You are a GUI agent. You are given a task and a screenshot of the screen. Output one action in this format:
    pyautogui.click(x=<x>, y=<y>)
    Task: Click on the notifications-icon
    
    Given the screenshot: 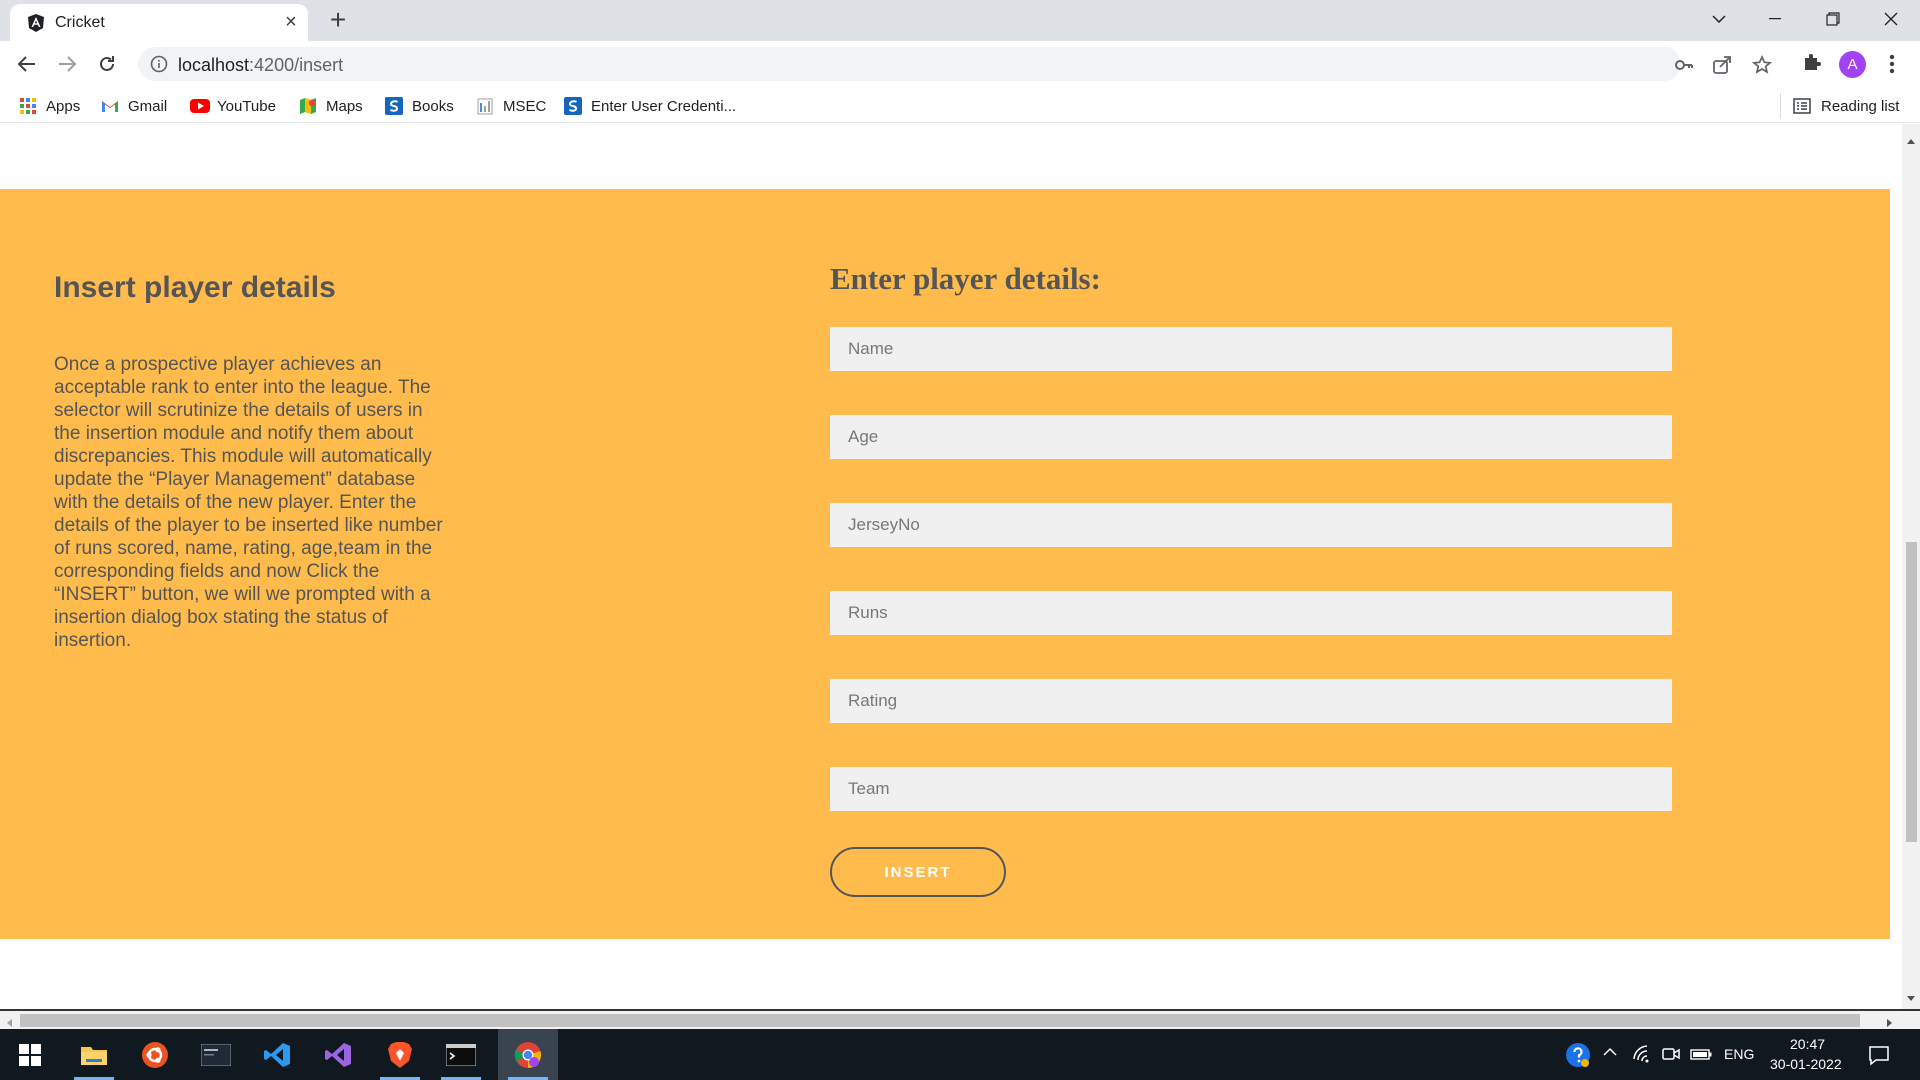 What is the action you would take?
    pyautogui.click(x=1879, y=1055)
    